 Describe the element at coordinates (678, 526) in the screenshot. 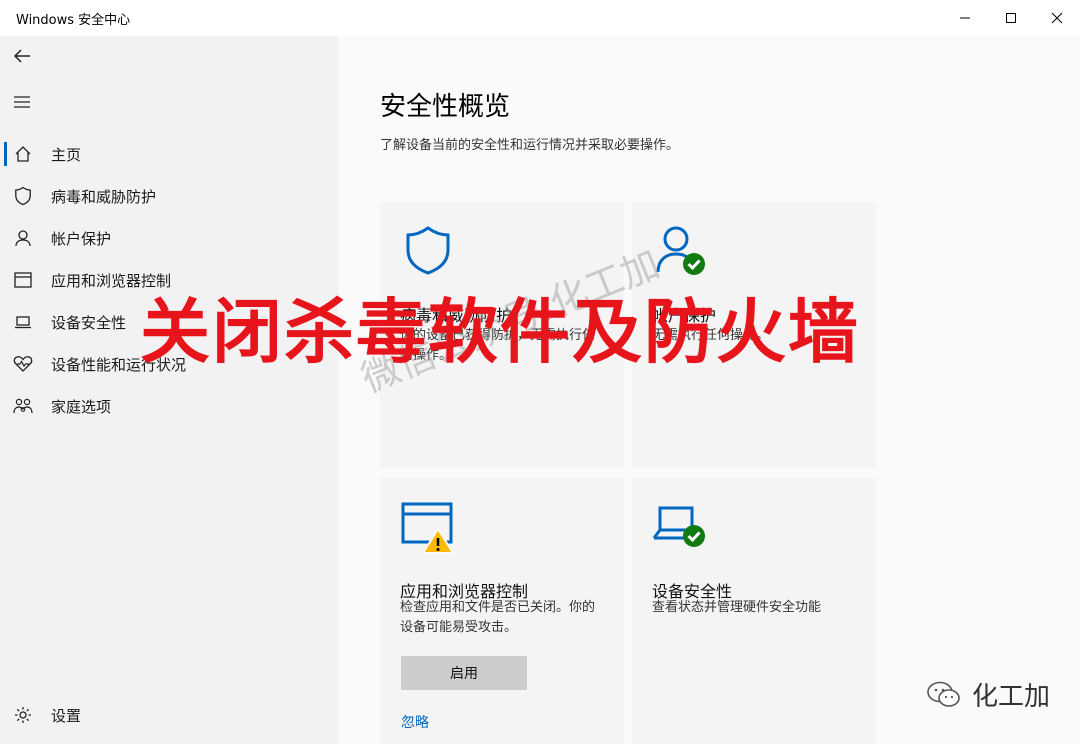

I see `laptop-check-icon` at that location.